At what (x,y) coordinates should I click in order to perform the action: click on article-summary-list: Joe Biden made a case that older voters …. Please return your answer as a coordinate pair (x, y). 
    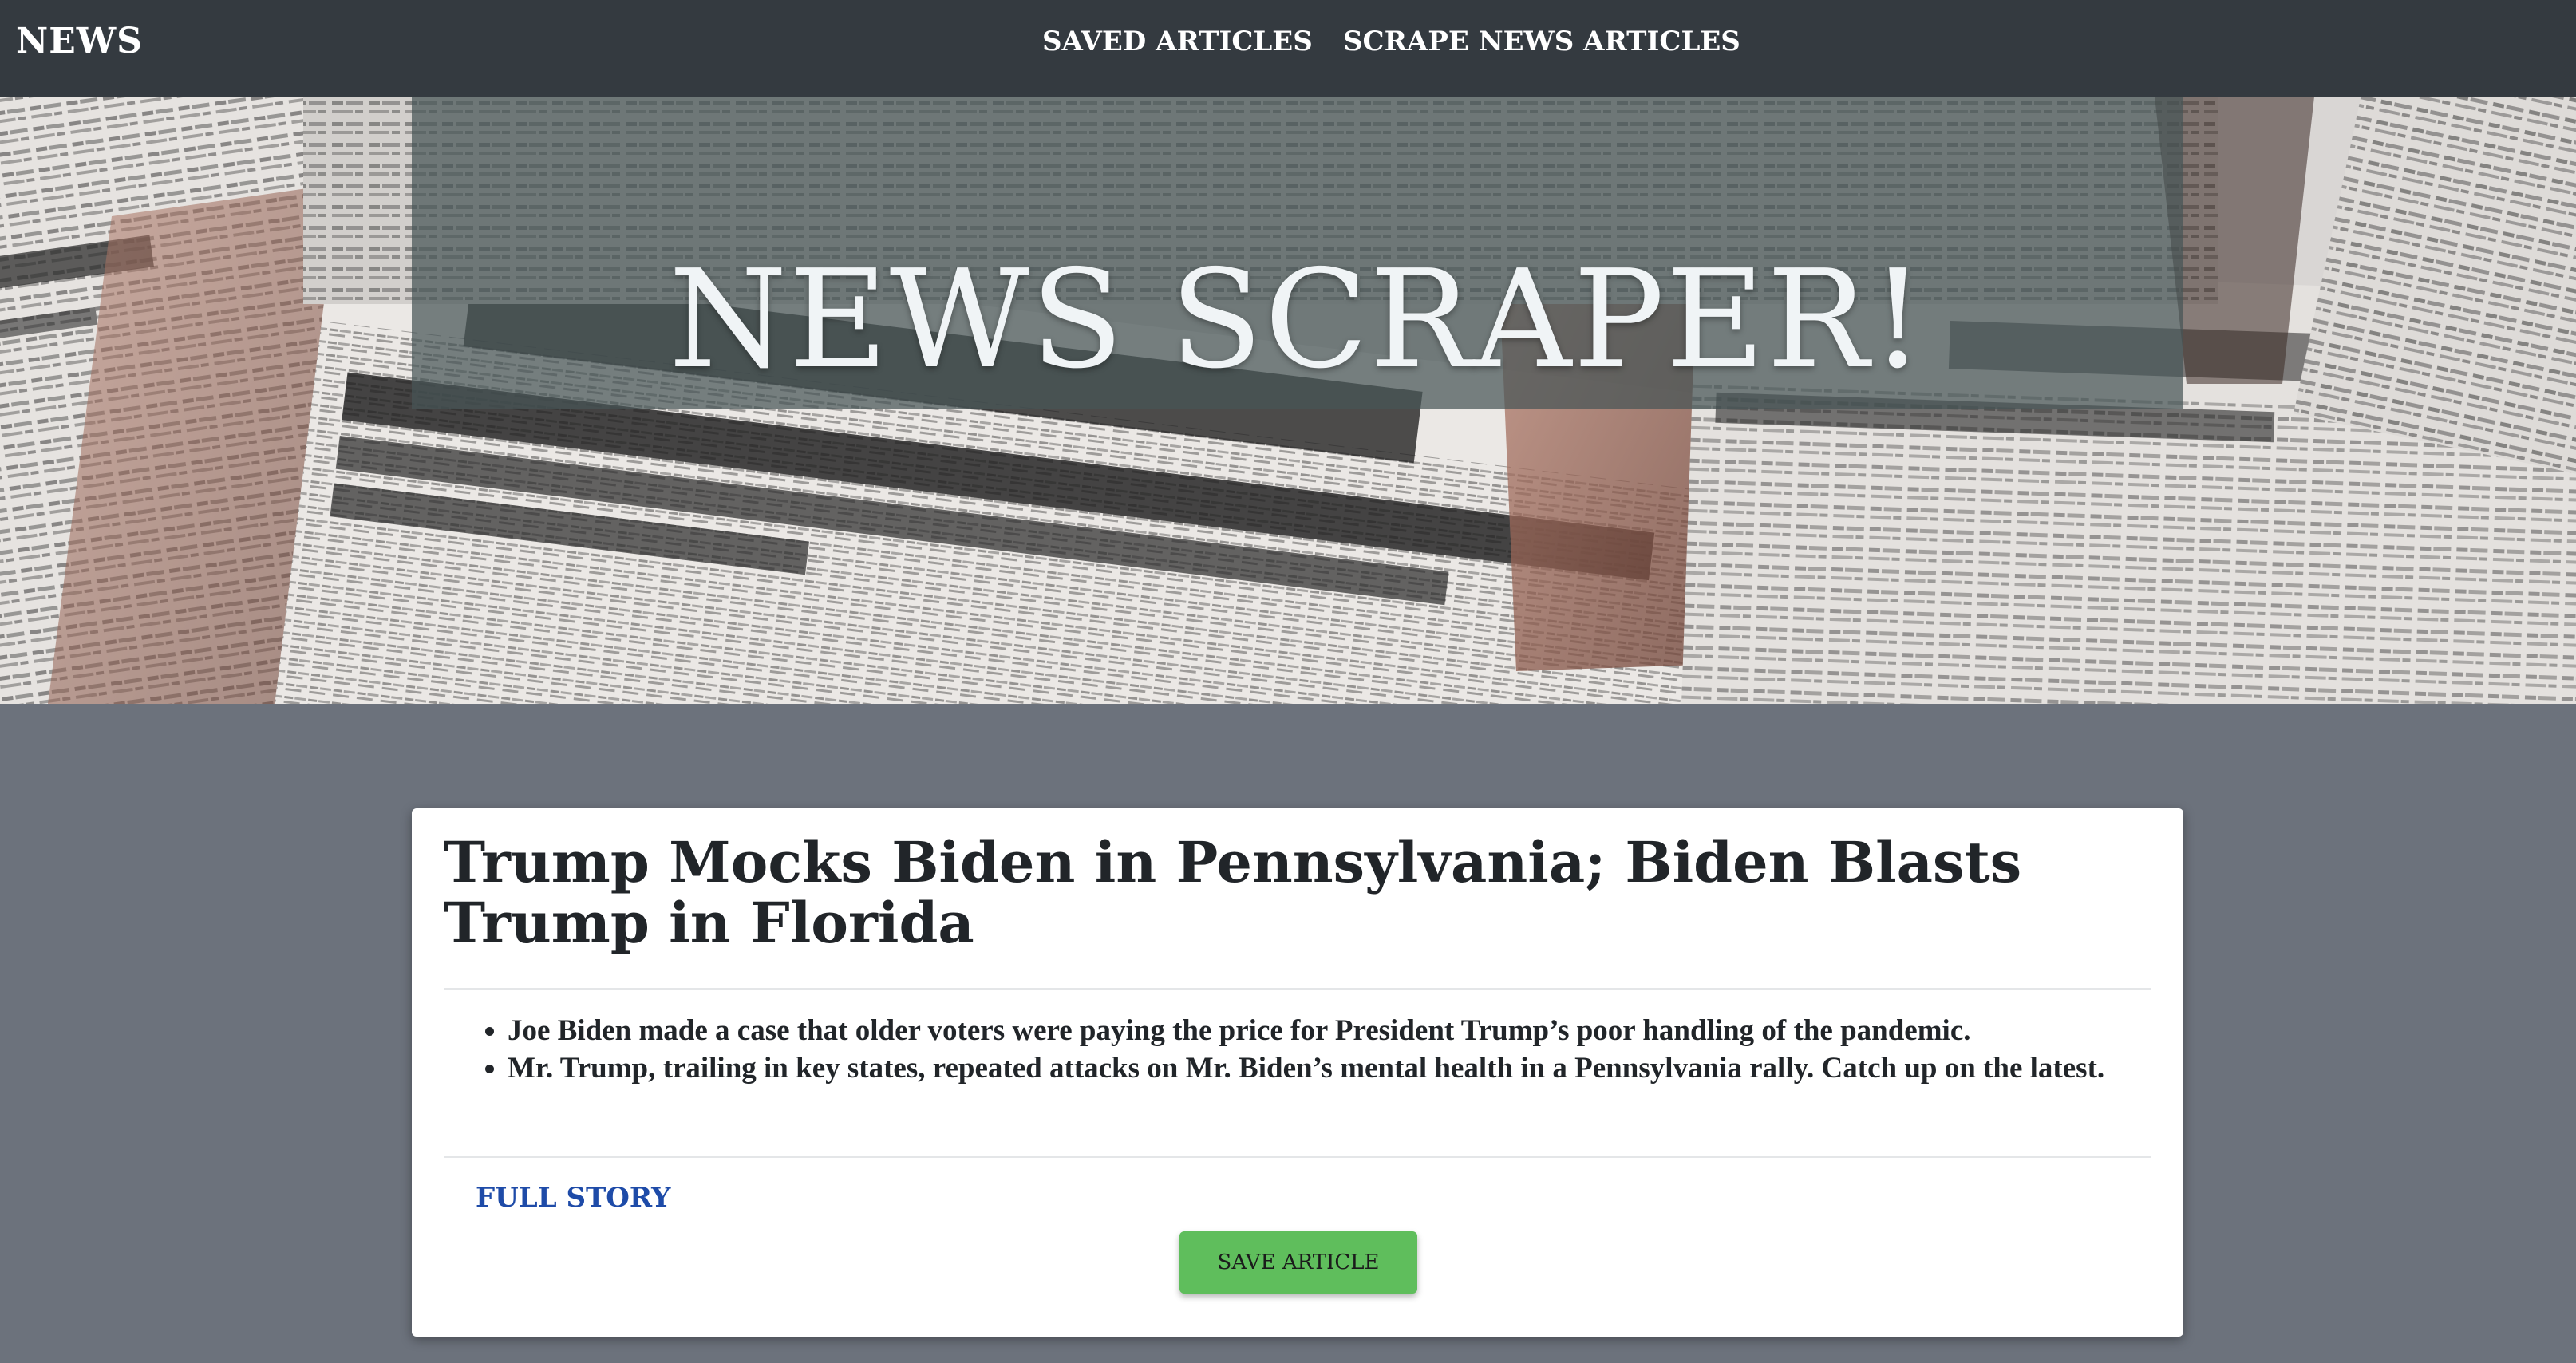
    Looking at the image, I should click on (1321, 1049).